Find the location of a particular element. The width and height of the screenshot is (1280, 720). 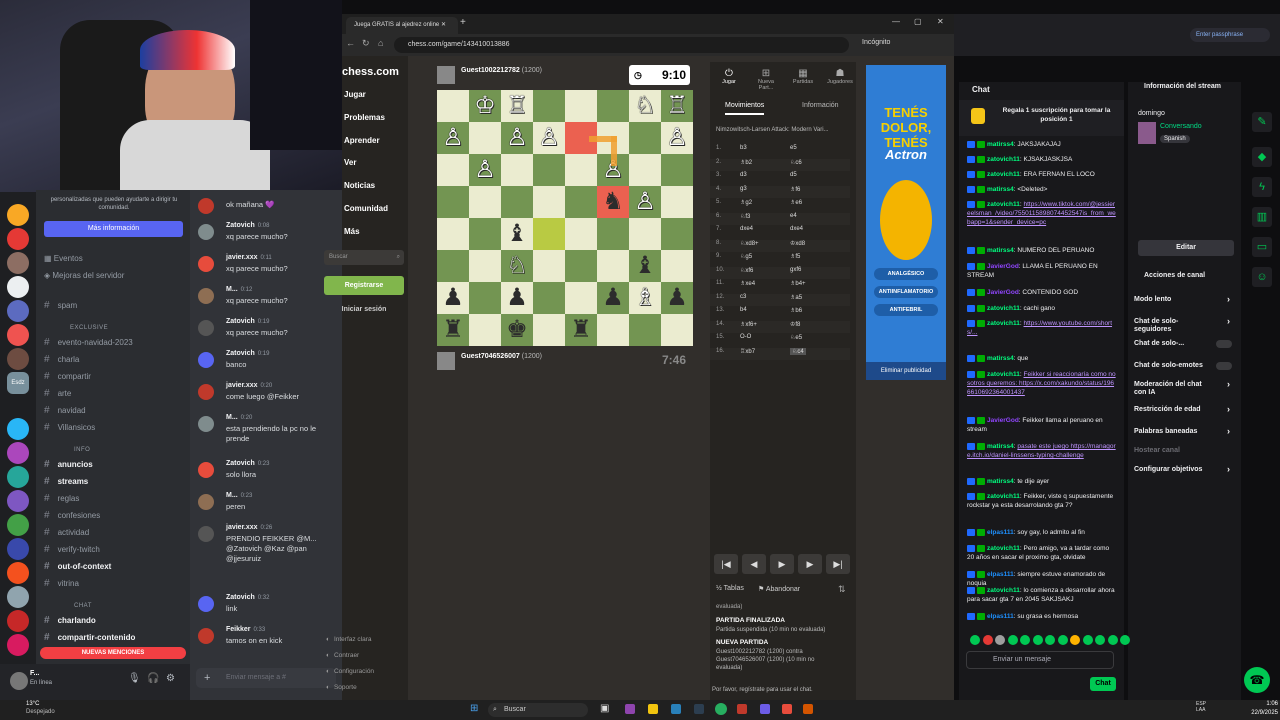

panel-tab: ⏻ Jugar is located at coordinates (729, 76).